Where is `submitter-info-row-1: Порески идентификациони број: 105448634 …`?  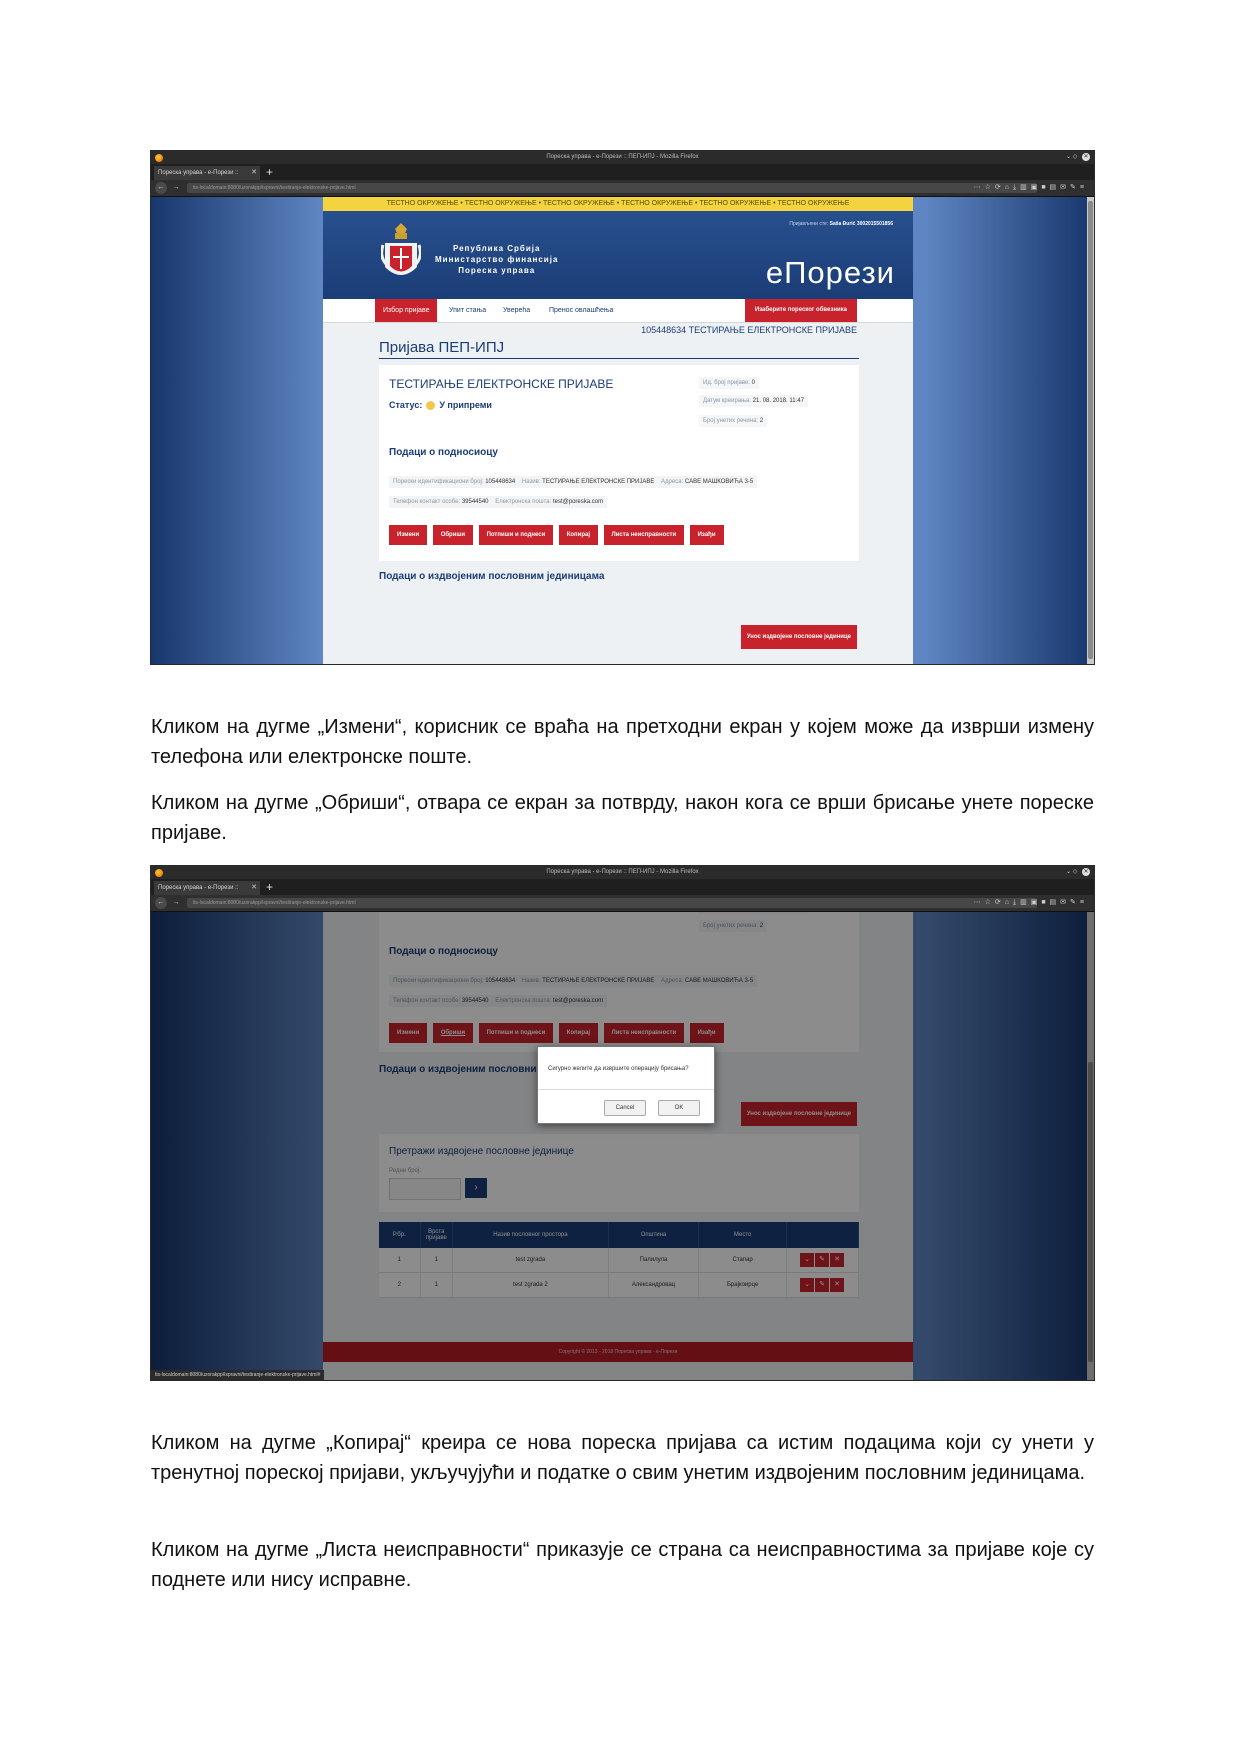 submitter-info-row-1: Порески идентификациони број: 105448634 … is located at coordinates (573, 482).